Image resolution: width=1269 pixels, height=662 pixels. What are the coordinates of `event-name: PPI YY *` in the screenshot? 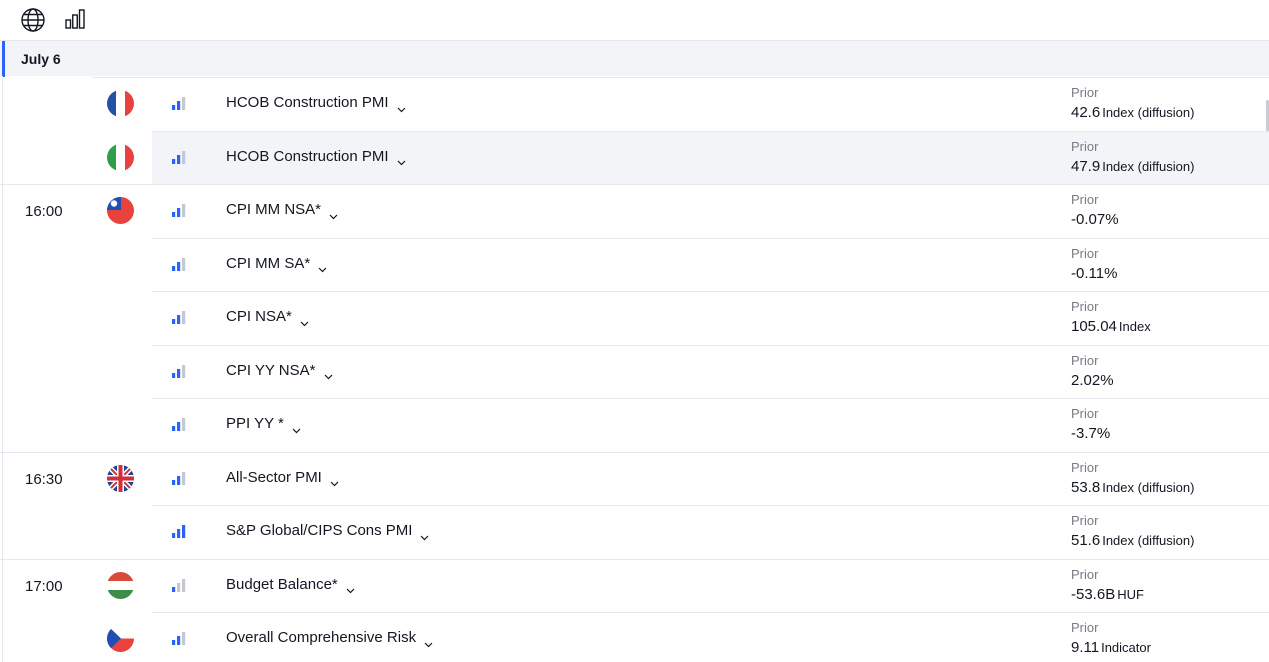 It's located at (263, 424).